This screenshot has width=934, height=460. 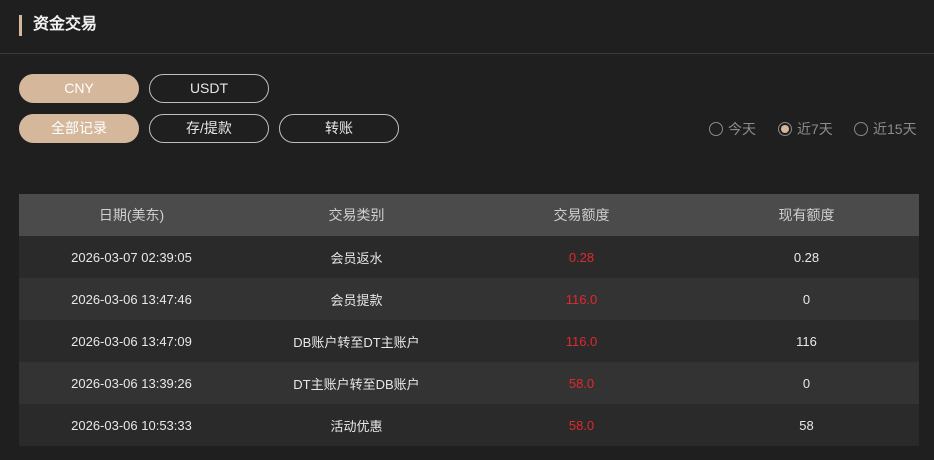 I want to click on date-filter-today: 今天, so click(x=732, y=129).